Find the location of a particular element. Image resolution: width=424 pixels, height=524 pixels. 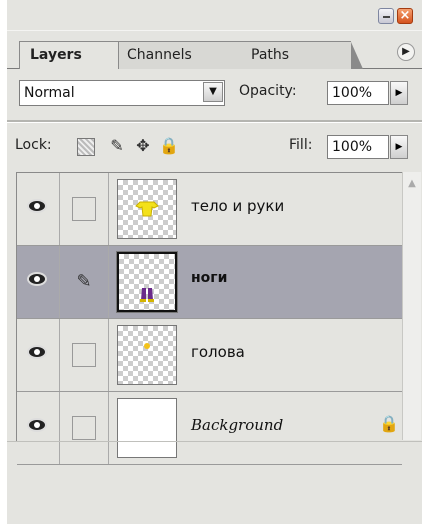

opacity-field: 100% is located at coordinates (358, 93).